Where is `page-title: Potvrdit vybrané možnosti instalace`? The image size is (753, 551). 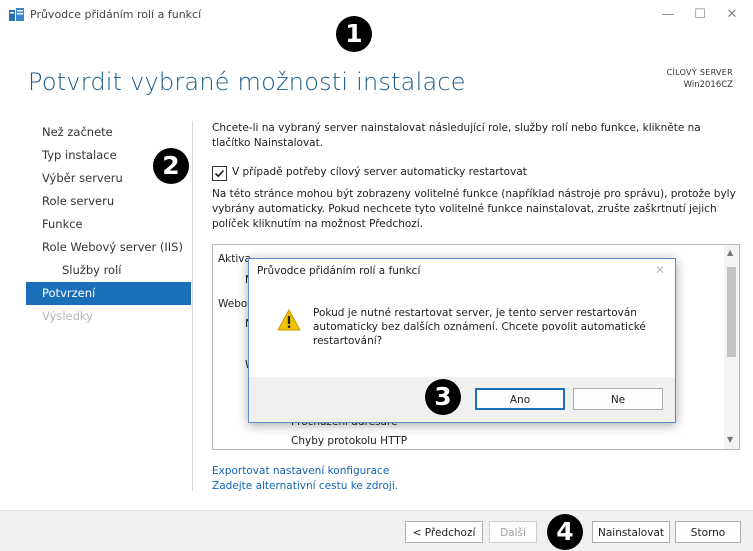 page-title: Potvrdit vybrané možnosti instalace is located at coordinates (247, 82).